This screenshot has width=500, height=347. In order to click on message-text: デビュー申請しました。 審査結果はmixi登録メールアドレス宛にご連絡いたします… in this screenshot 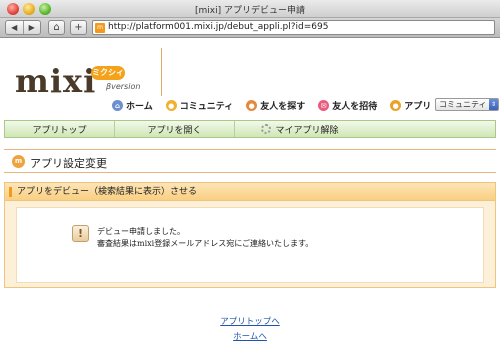, I will do `click(205, 238)`.